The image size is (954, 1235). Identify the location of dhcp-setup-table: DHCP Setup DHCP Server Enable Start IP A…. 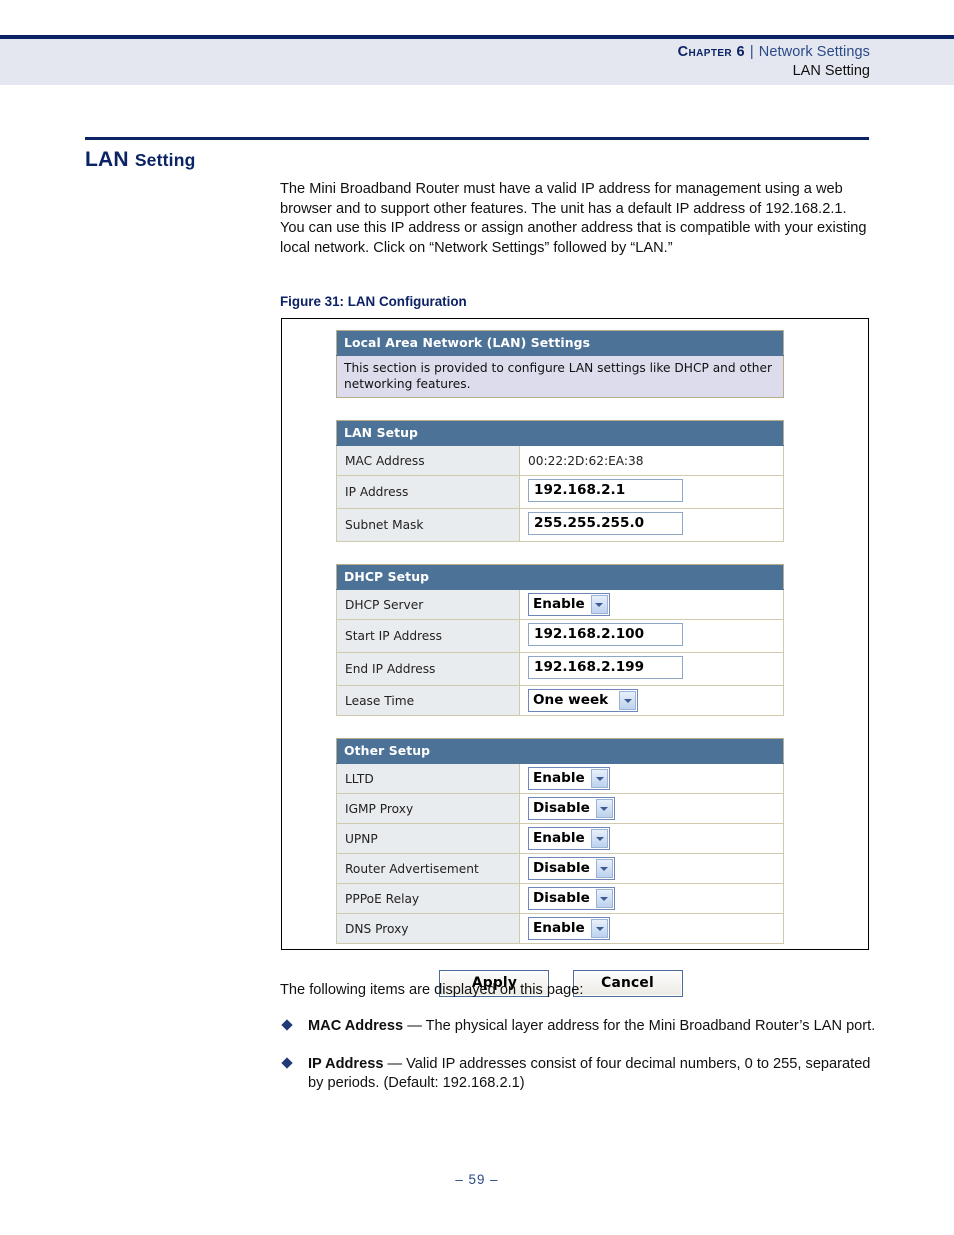
(560, 640).